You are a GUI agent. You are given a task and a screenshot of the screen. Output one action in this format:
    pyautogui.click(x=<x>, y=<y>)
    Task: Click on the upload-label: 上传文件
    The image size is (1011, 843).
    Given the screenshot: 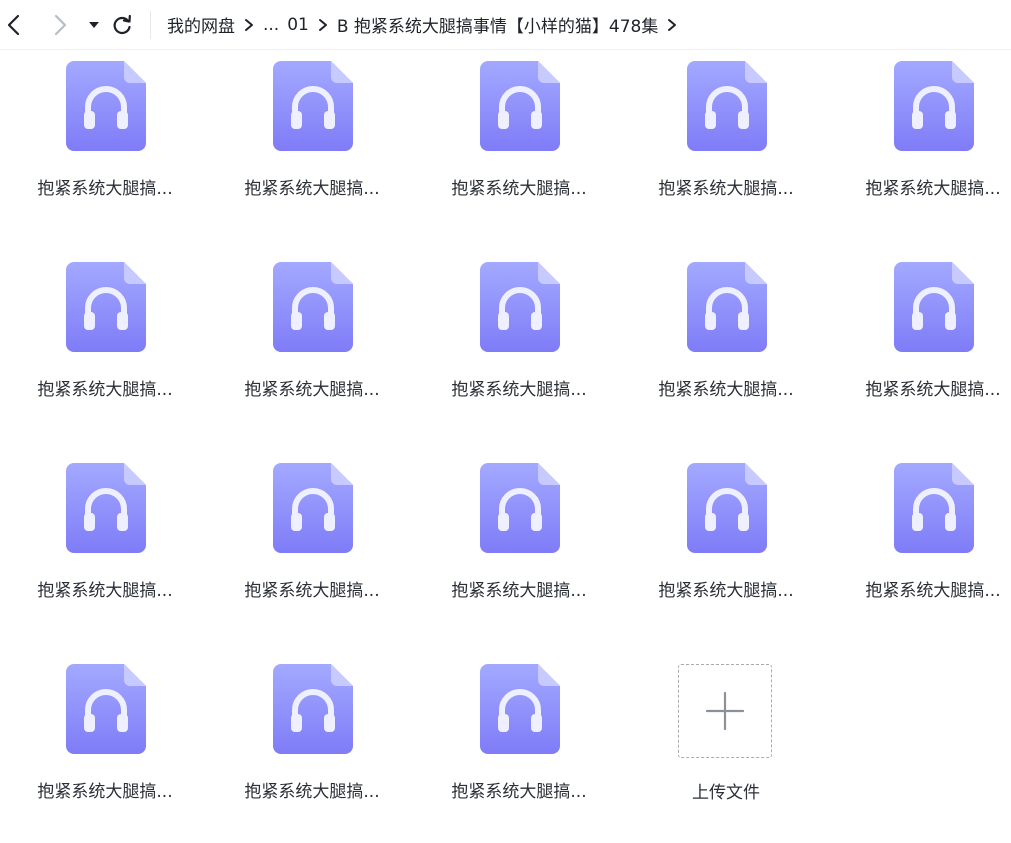 What is the action you would take?
    pyautogui.click(x=726, y=793)
    